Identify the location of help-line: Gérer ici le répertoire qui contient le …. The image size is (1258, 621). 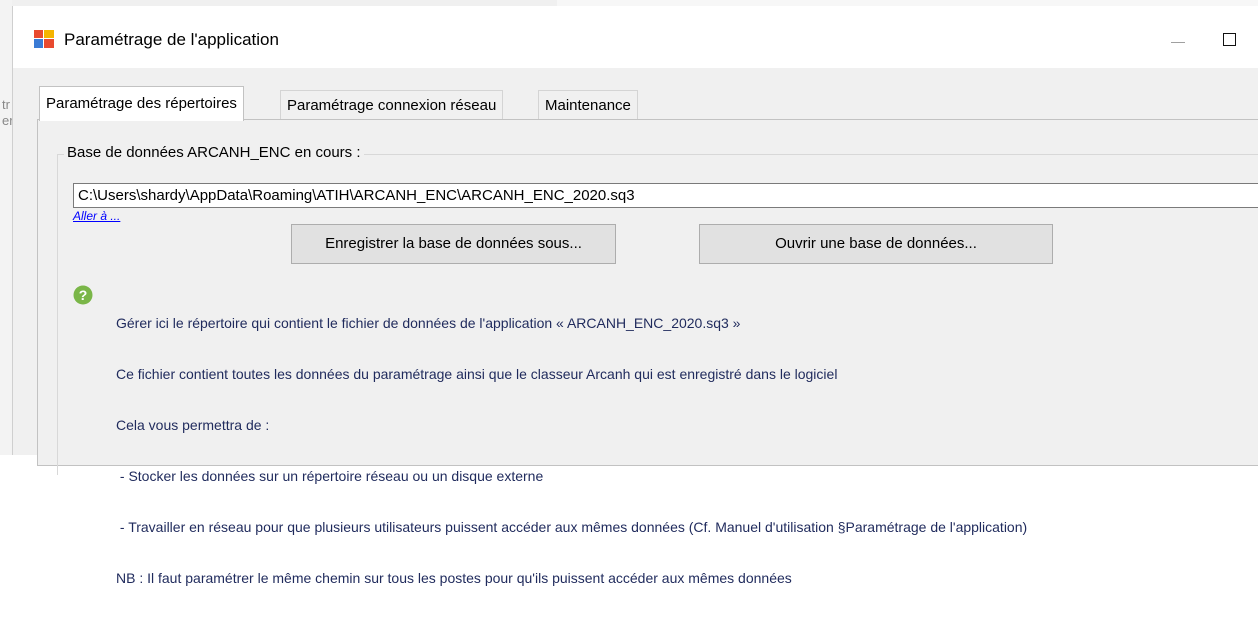
(428, 323).